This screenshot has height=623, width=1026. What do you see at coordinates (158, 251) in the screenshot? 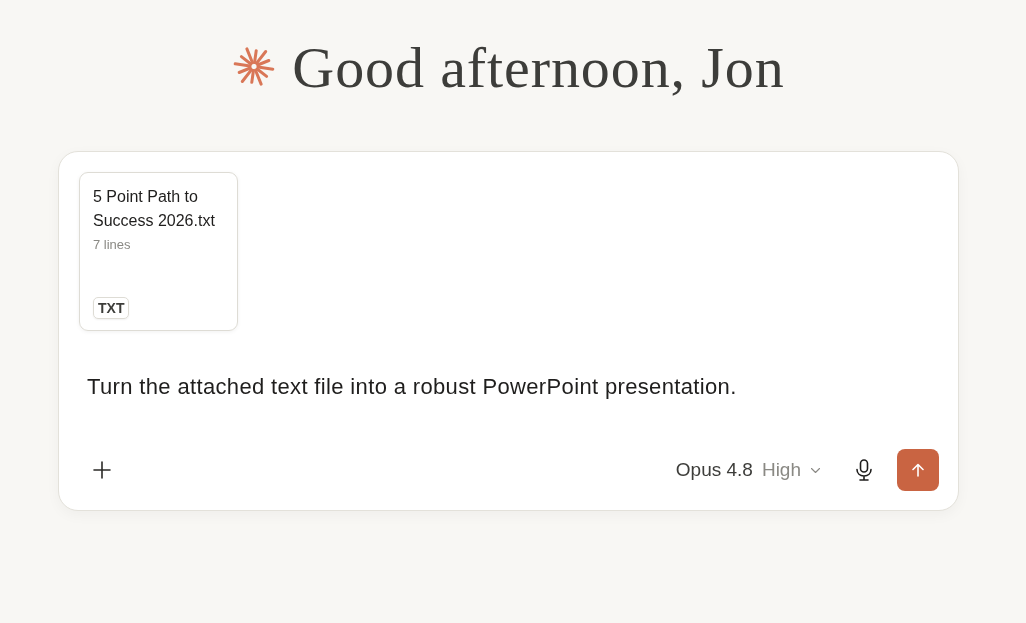
I see `attachment-card: 5 Point Path to Success 2026.txt 7 lines TXT` at bounding box center [158, 251].